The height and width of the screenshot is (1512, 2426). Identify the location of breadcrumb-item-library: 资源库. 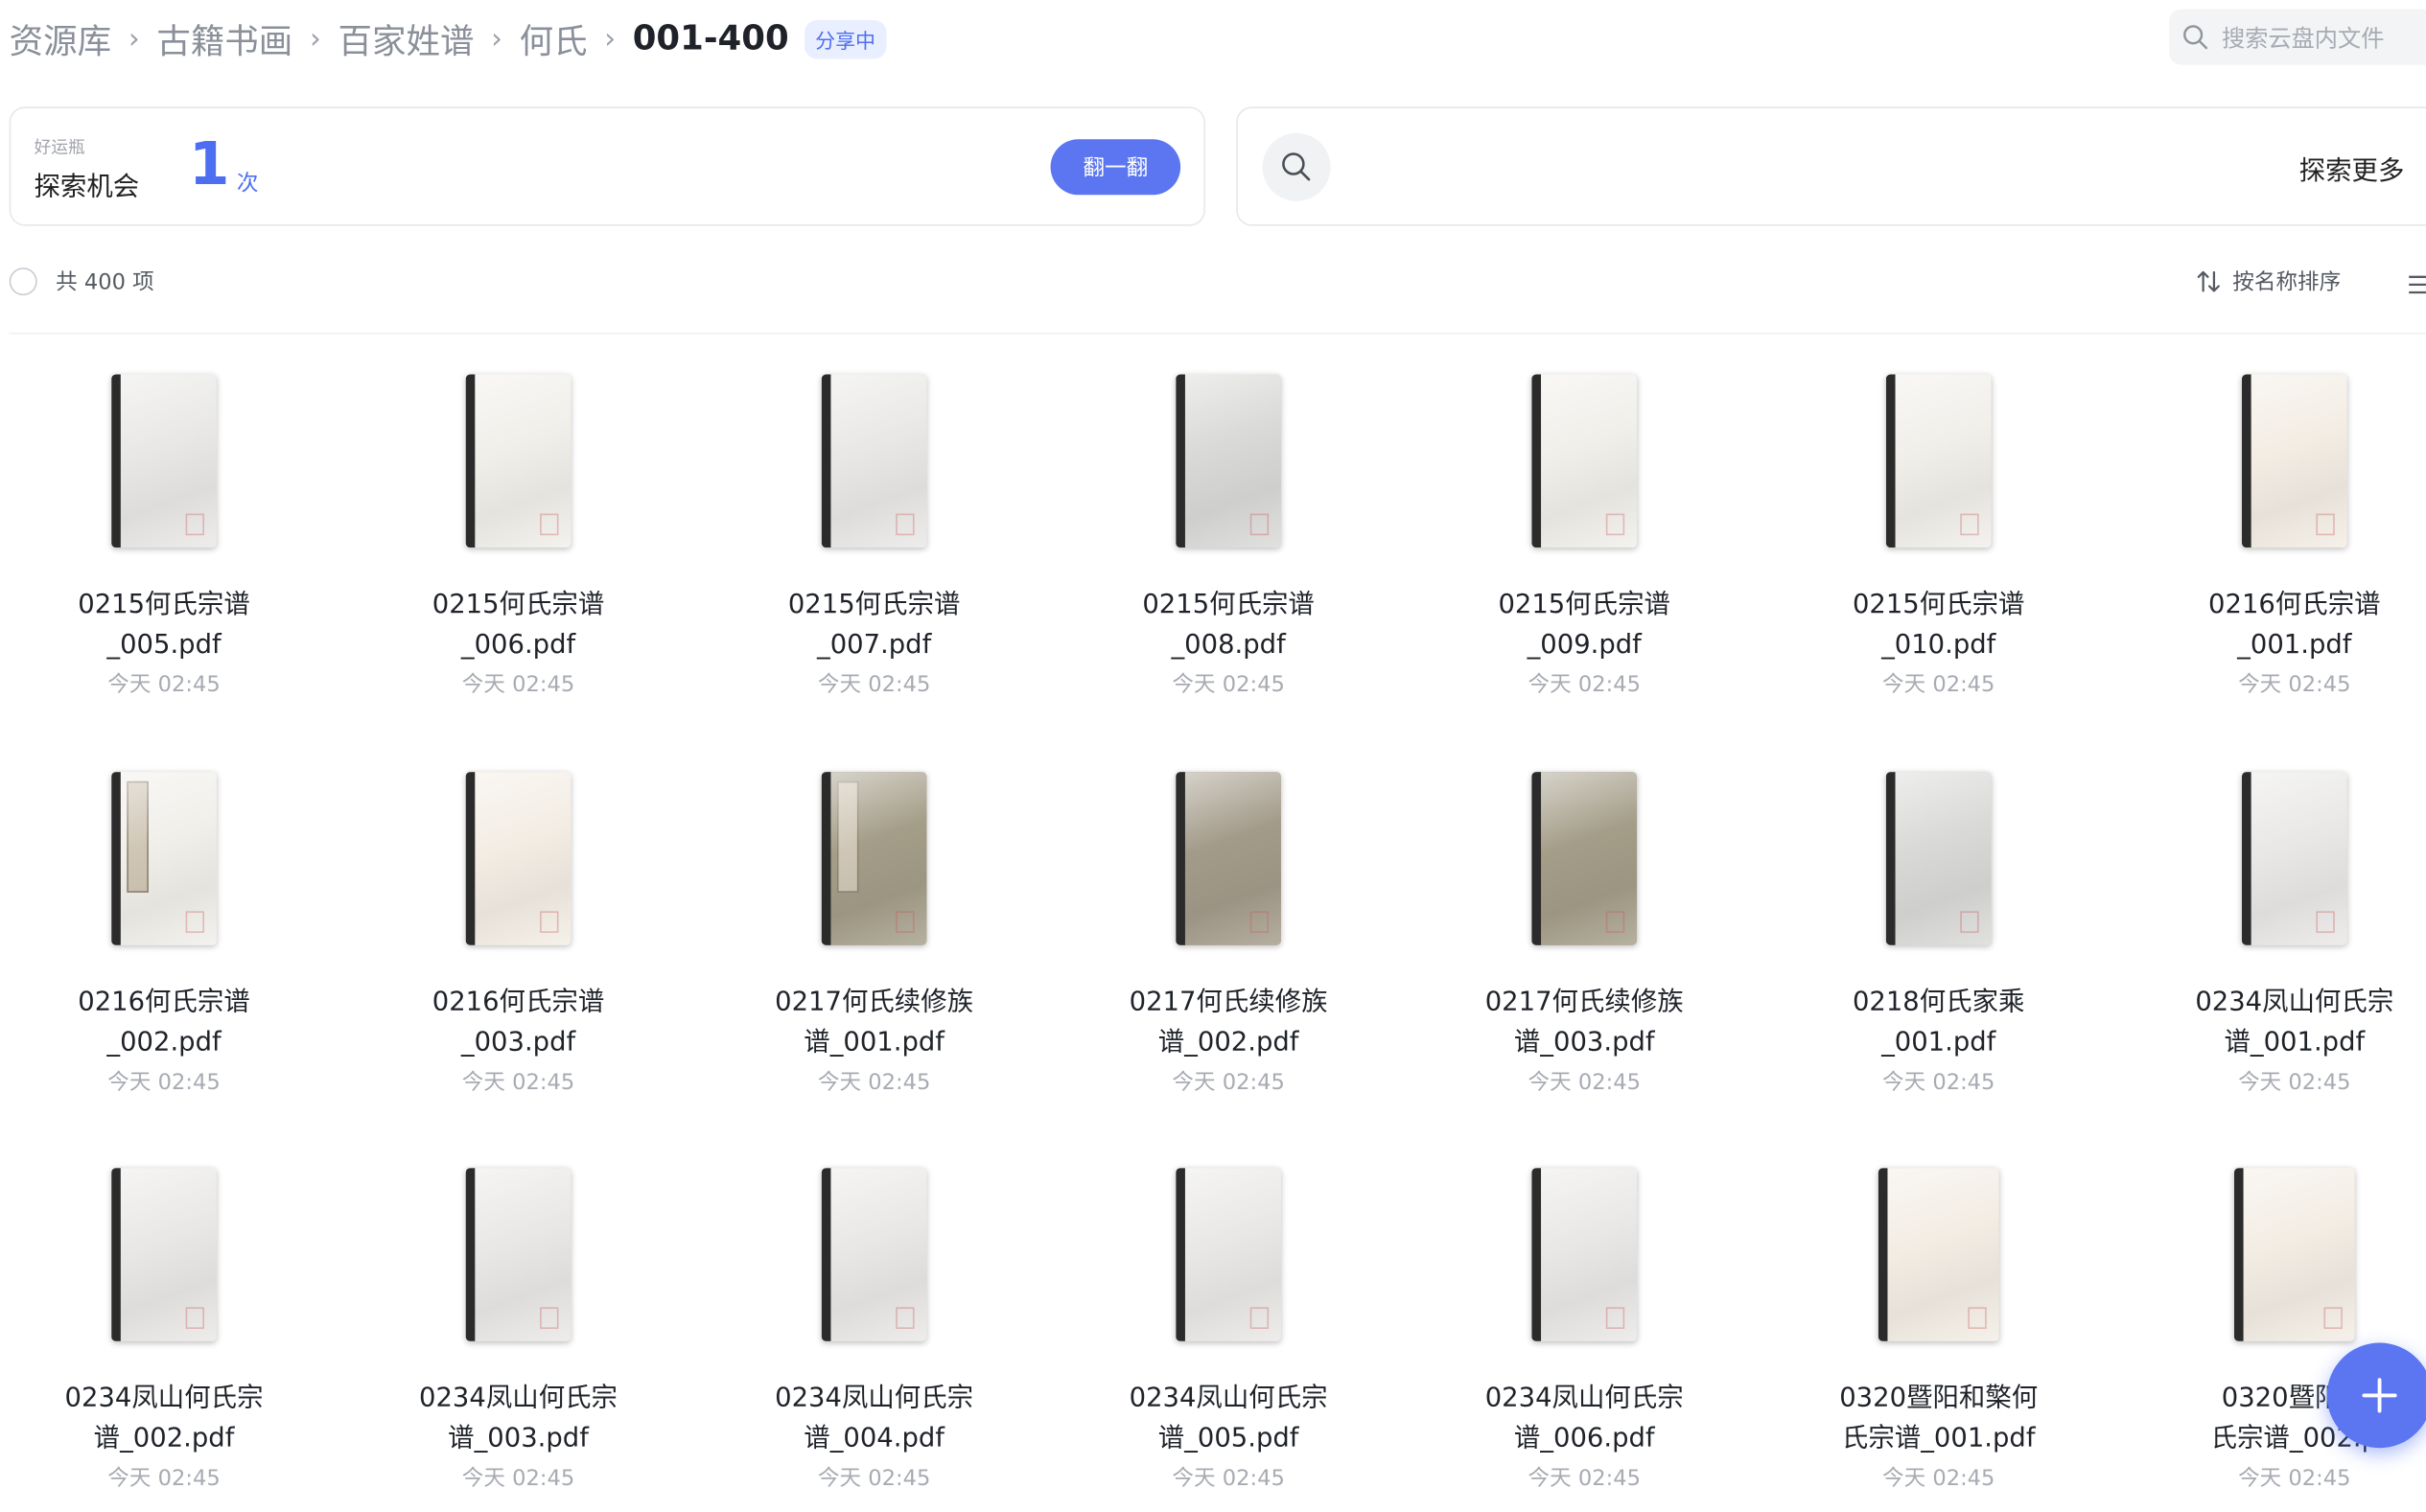
(61, 39).